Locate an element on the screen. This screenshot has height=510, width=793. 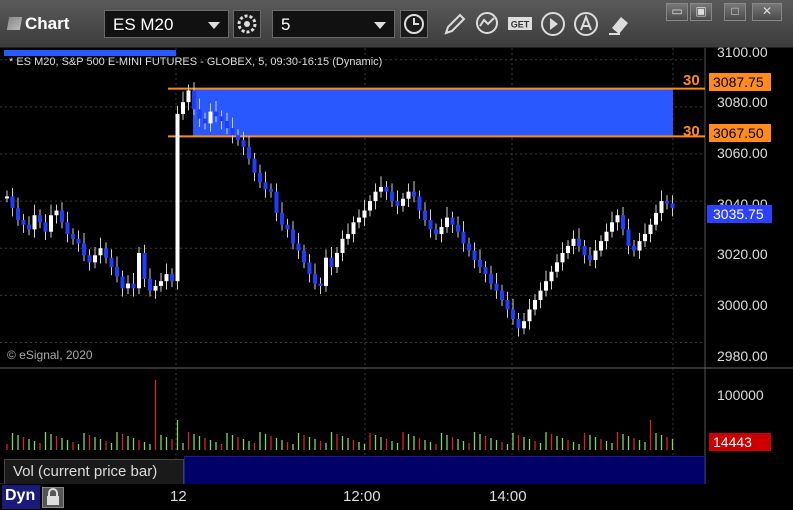
volume-legend: Vol (current price bar)× is located at coordinates (99, 471).